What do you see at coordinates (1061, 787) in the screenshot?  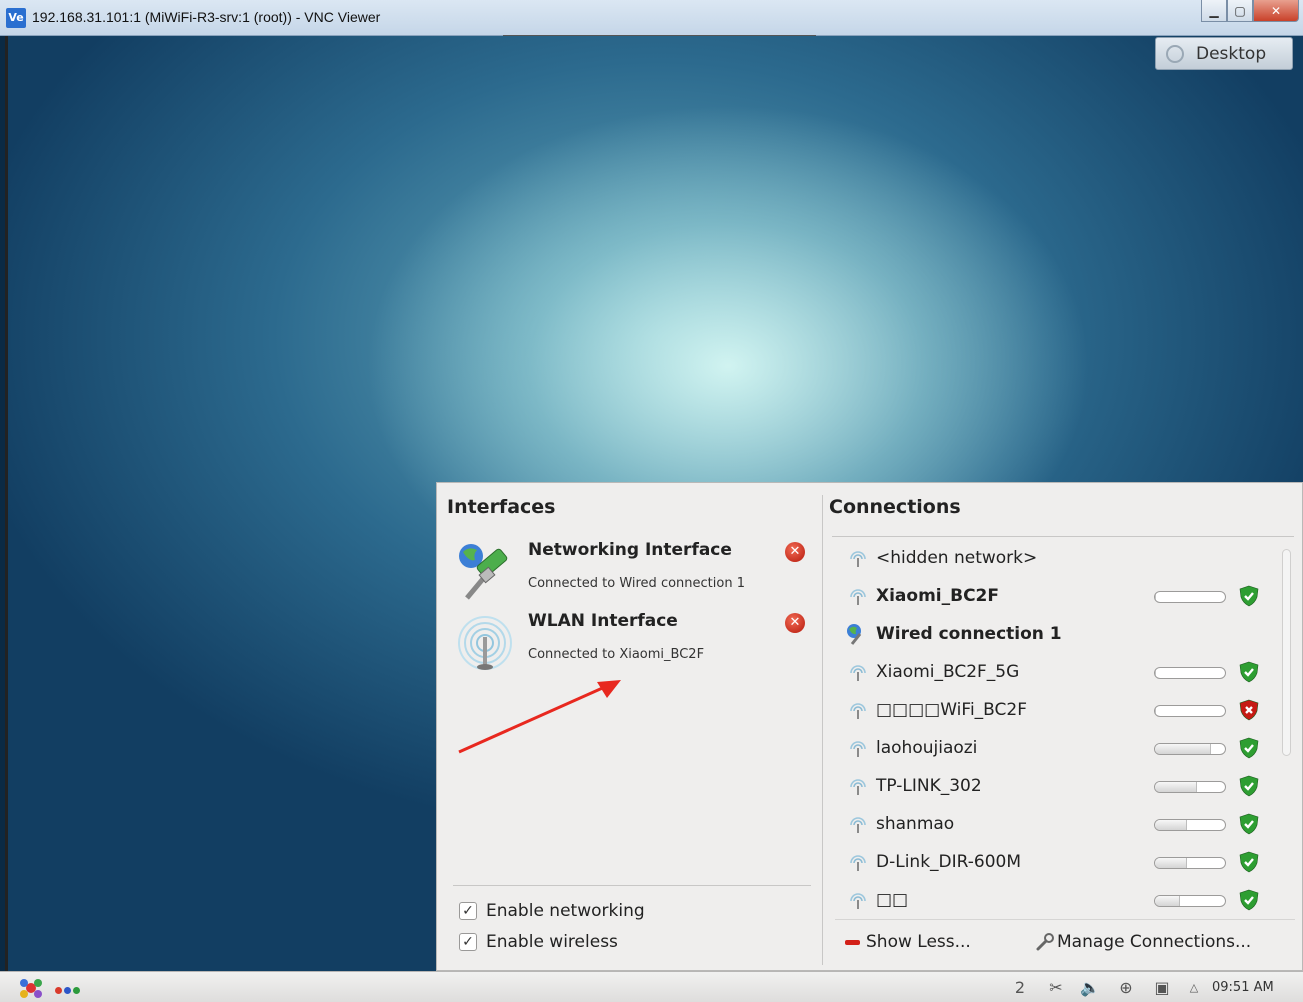 I see `connection-item: TP-LINK_302` at bounding box center [1061, 787].